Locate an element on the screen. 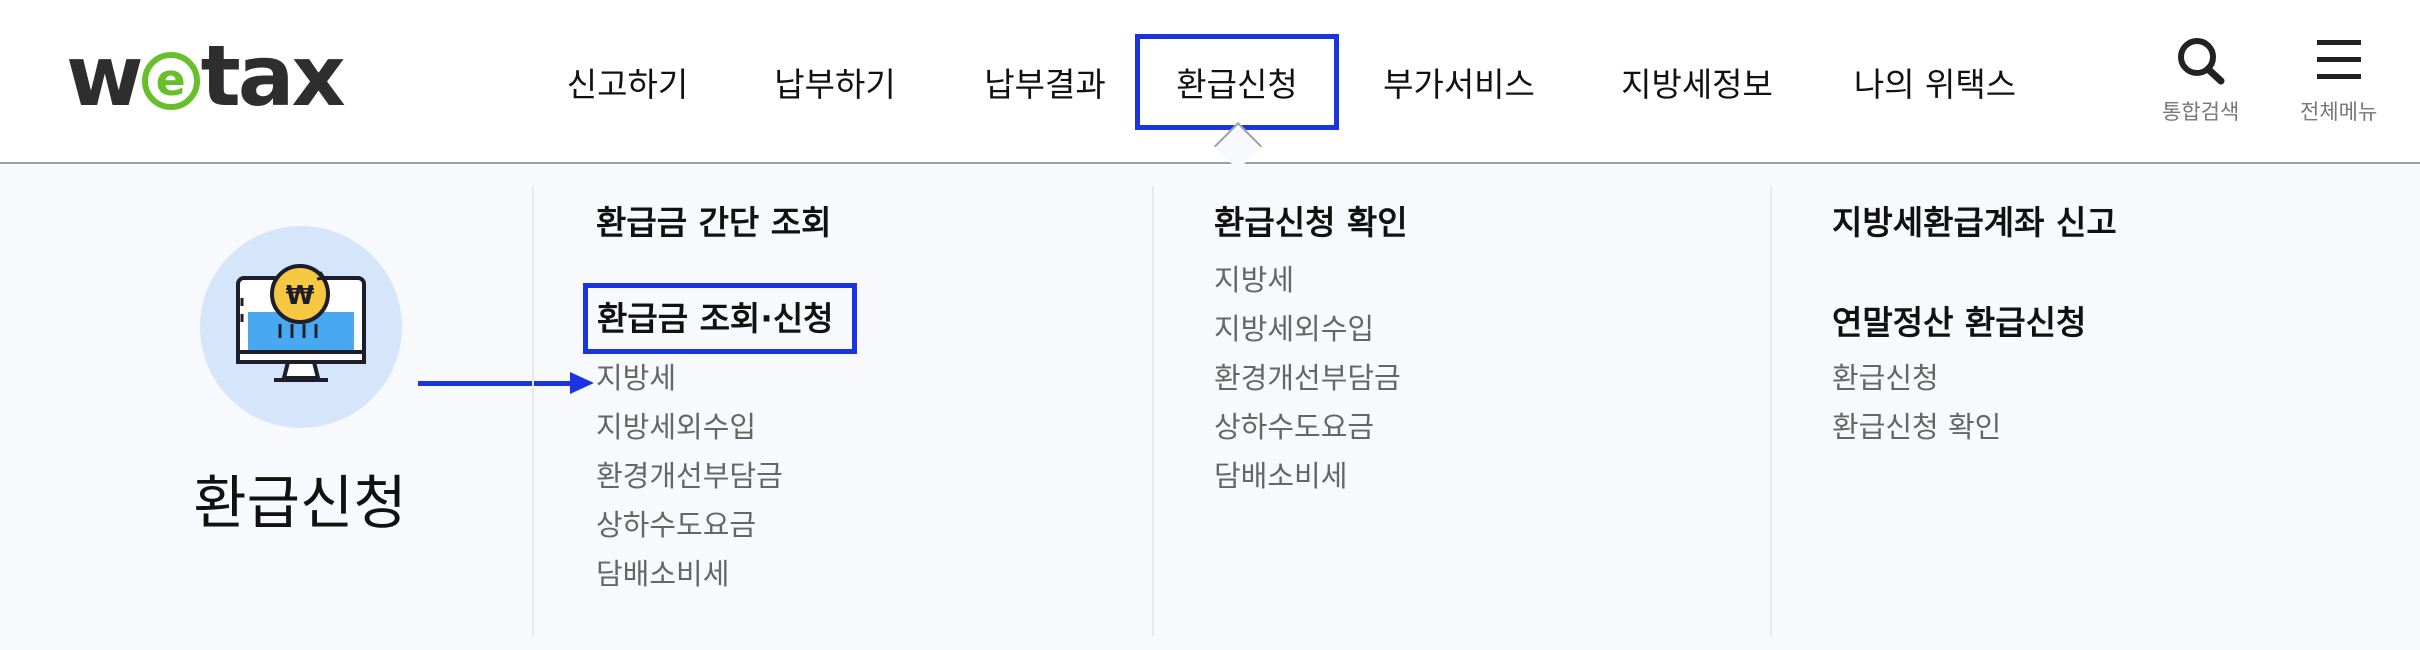 The width and height of the screenshot is (2420, 650). pointer-arrow-shaft is located at coordinates (497, 383).